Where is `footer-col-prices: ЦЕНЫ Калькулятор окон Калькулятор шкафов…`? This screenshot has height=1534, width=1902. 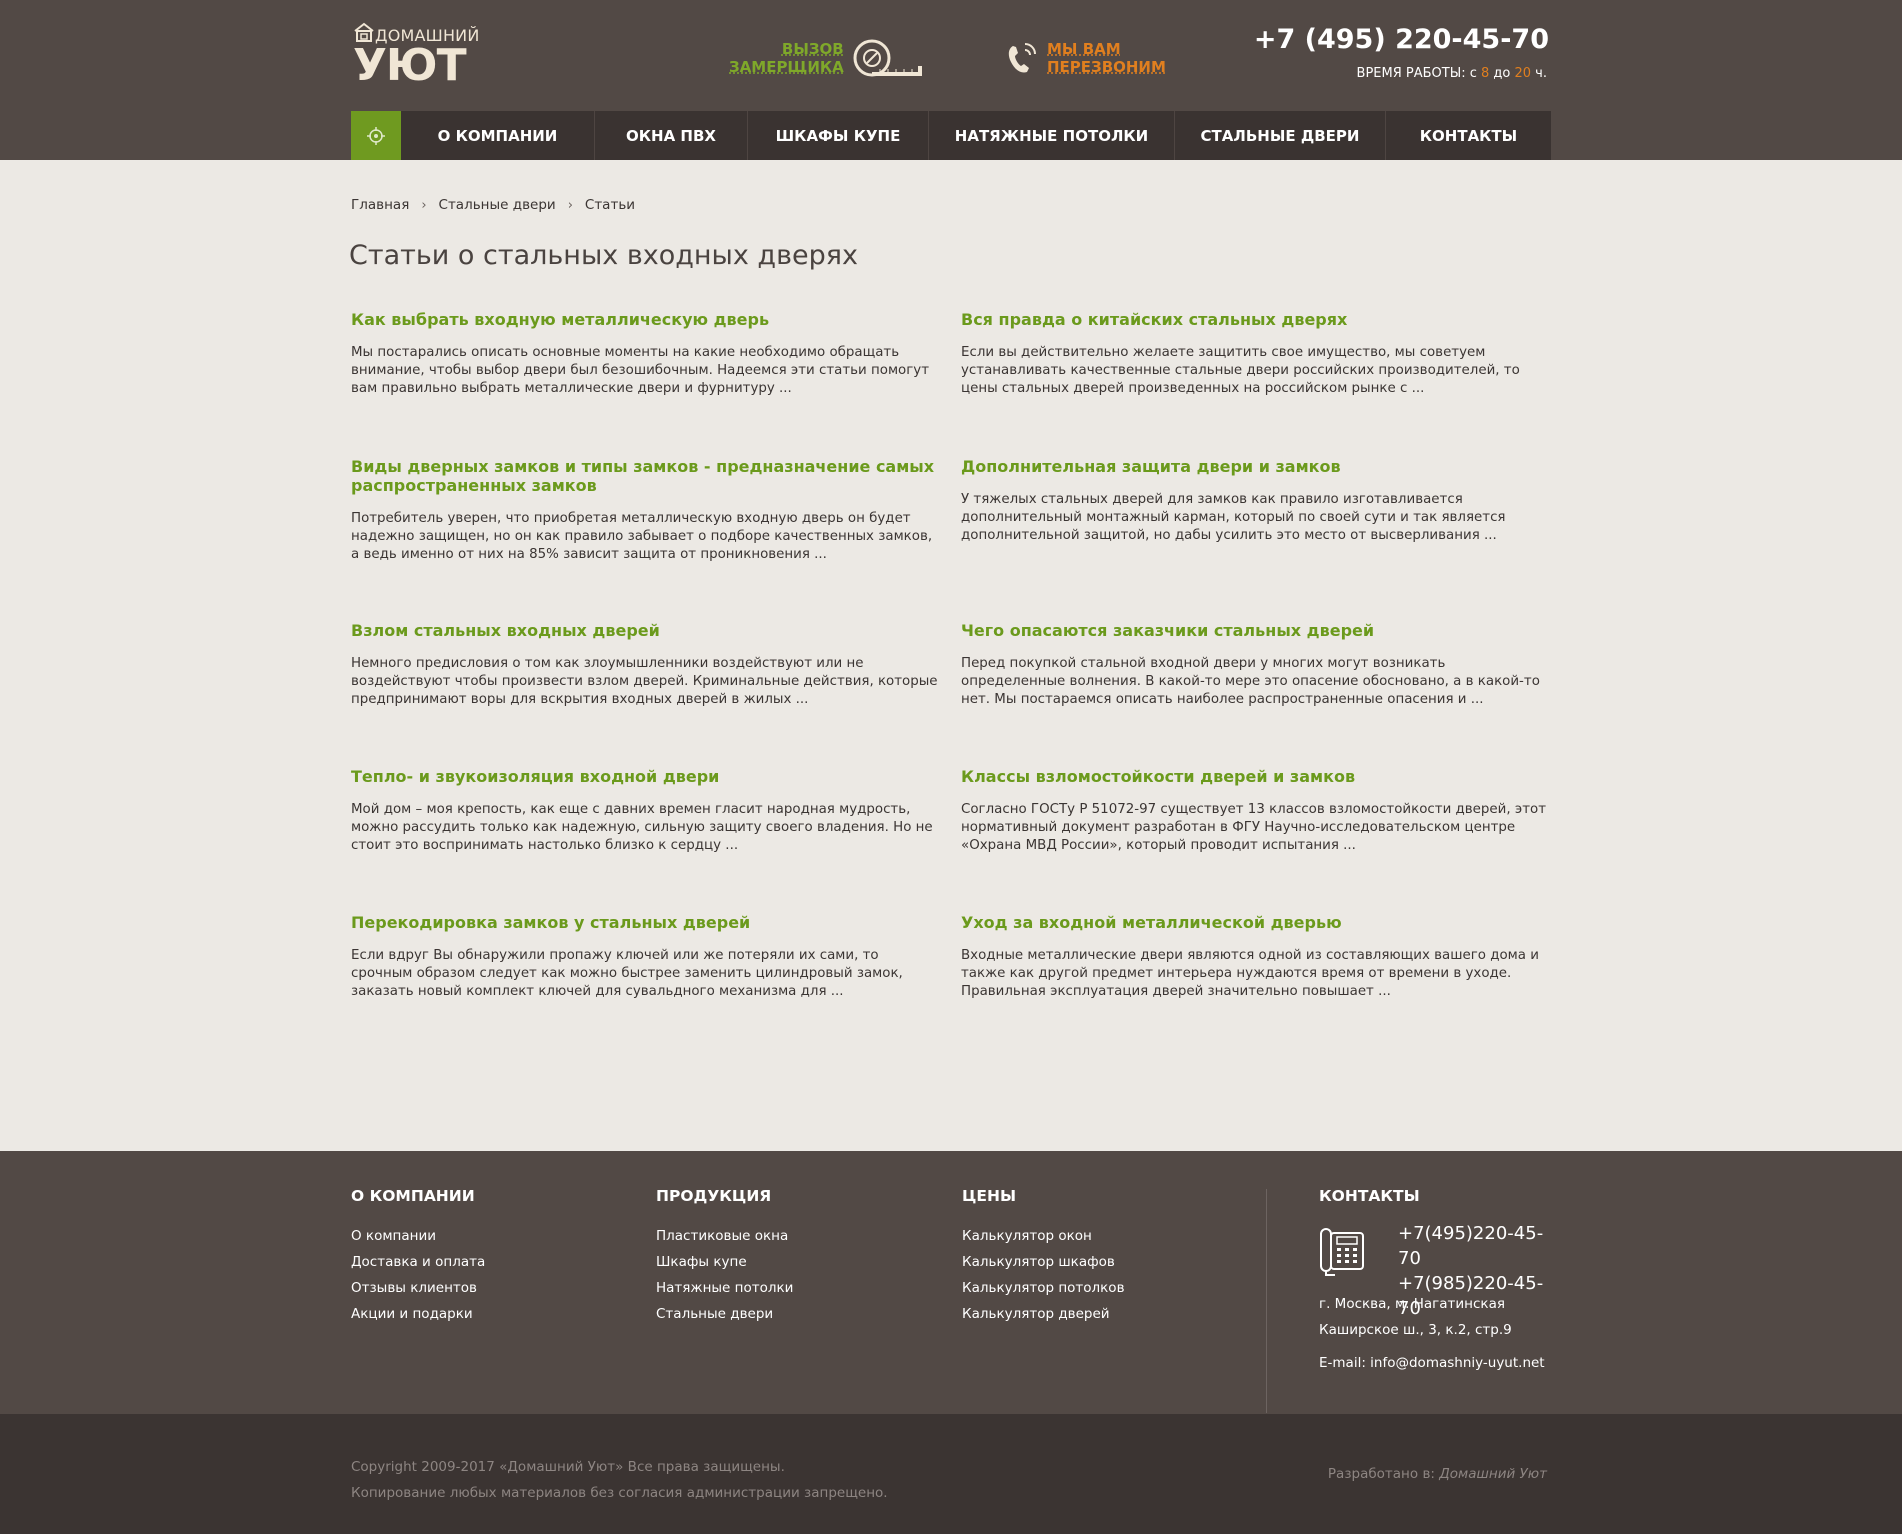 footer-col-prices: ЦЕНЫ Калькулятор окон Калькулятор шкафов… is located at coordinates (1043, 1257).